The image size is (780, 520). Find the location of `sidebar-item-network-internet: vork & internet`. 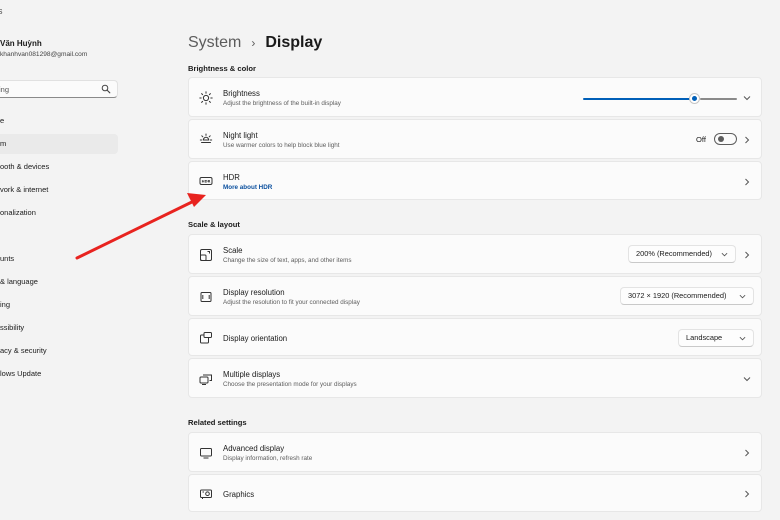

sidebar-item-network-internet: vork & internet is located at coordinates (59, 190).